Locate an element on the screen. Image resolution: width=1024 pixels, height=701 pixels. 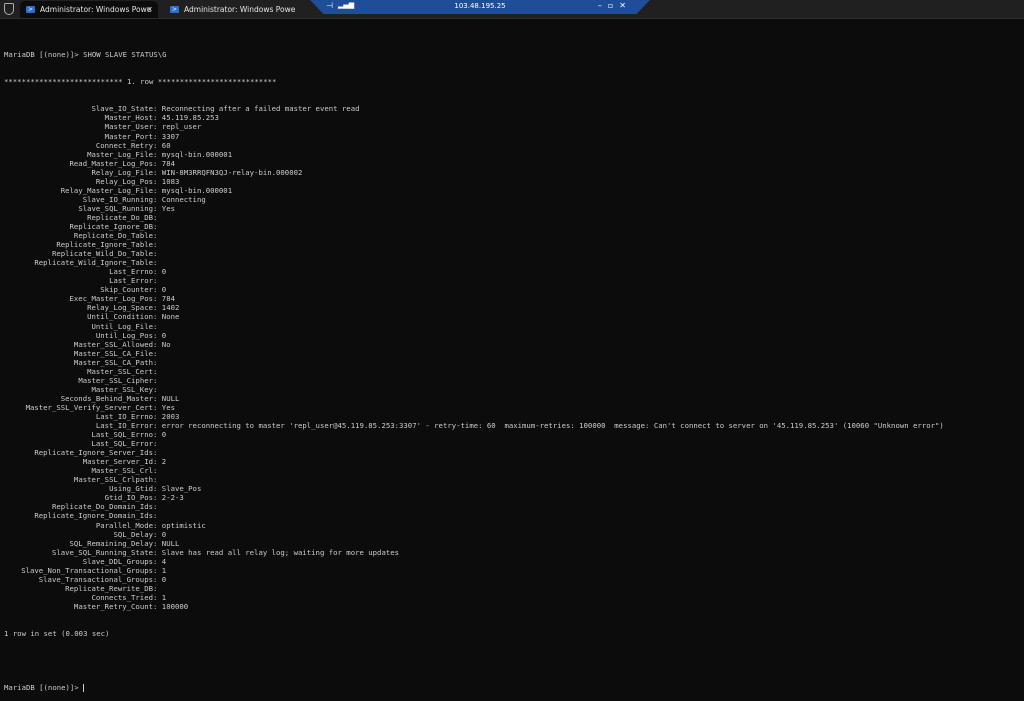
field-value: Slave_Pos is located at coordinates (181, 489).